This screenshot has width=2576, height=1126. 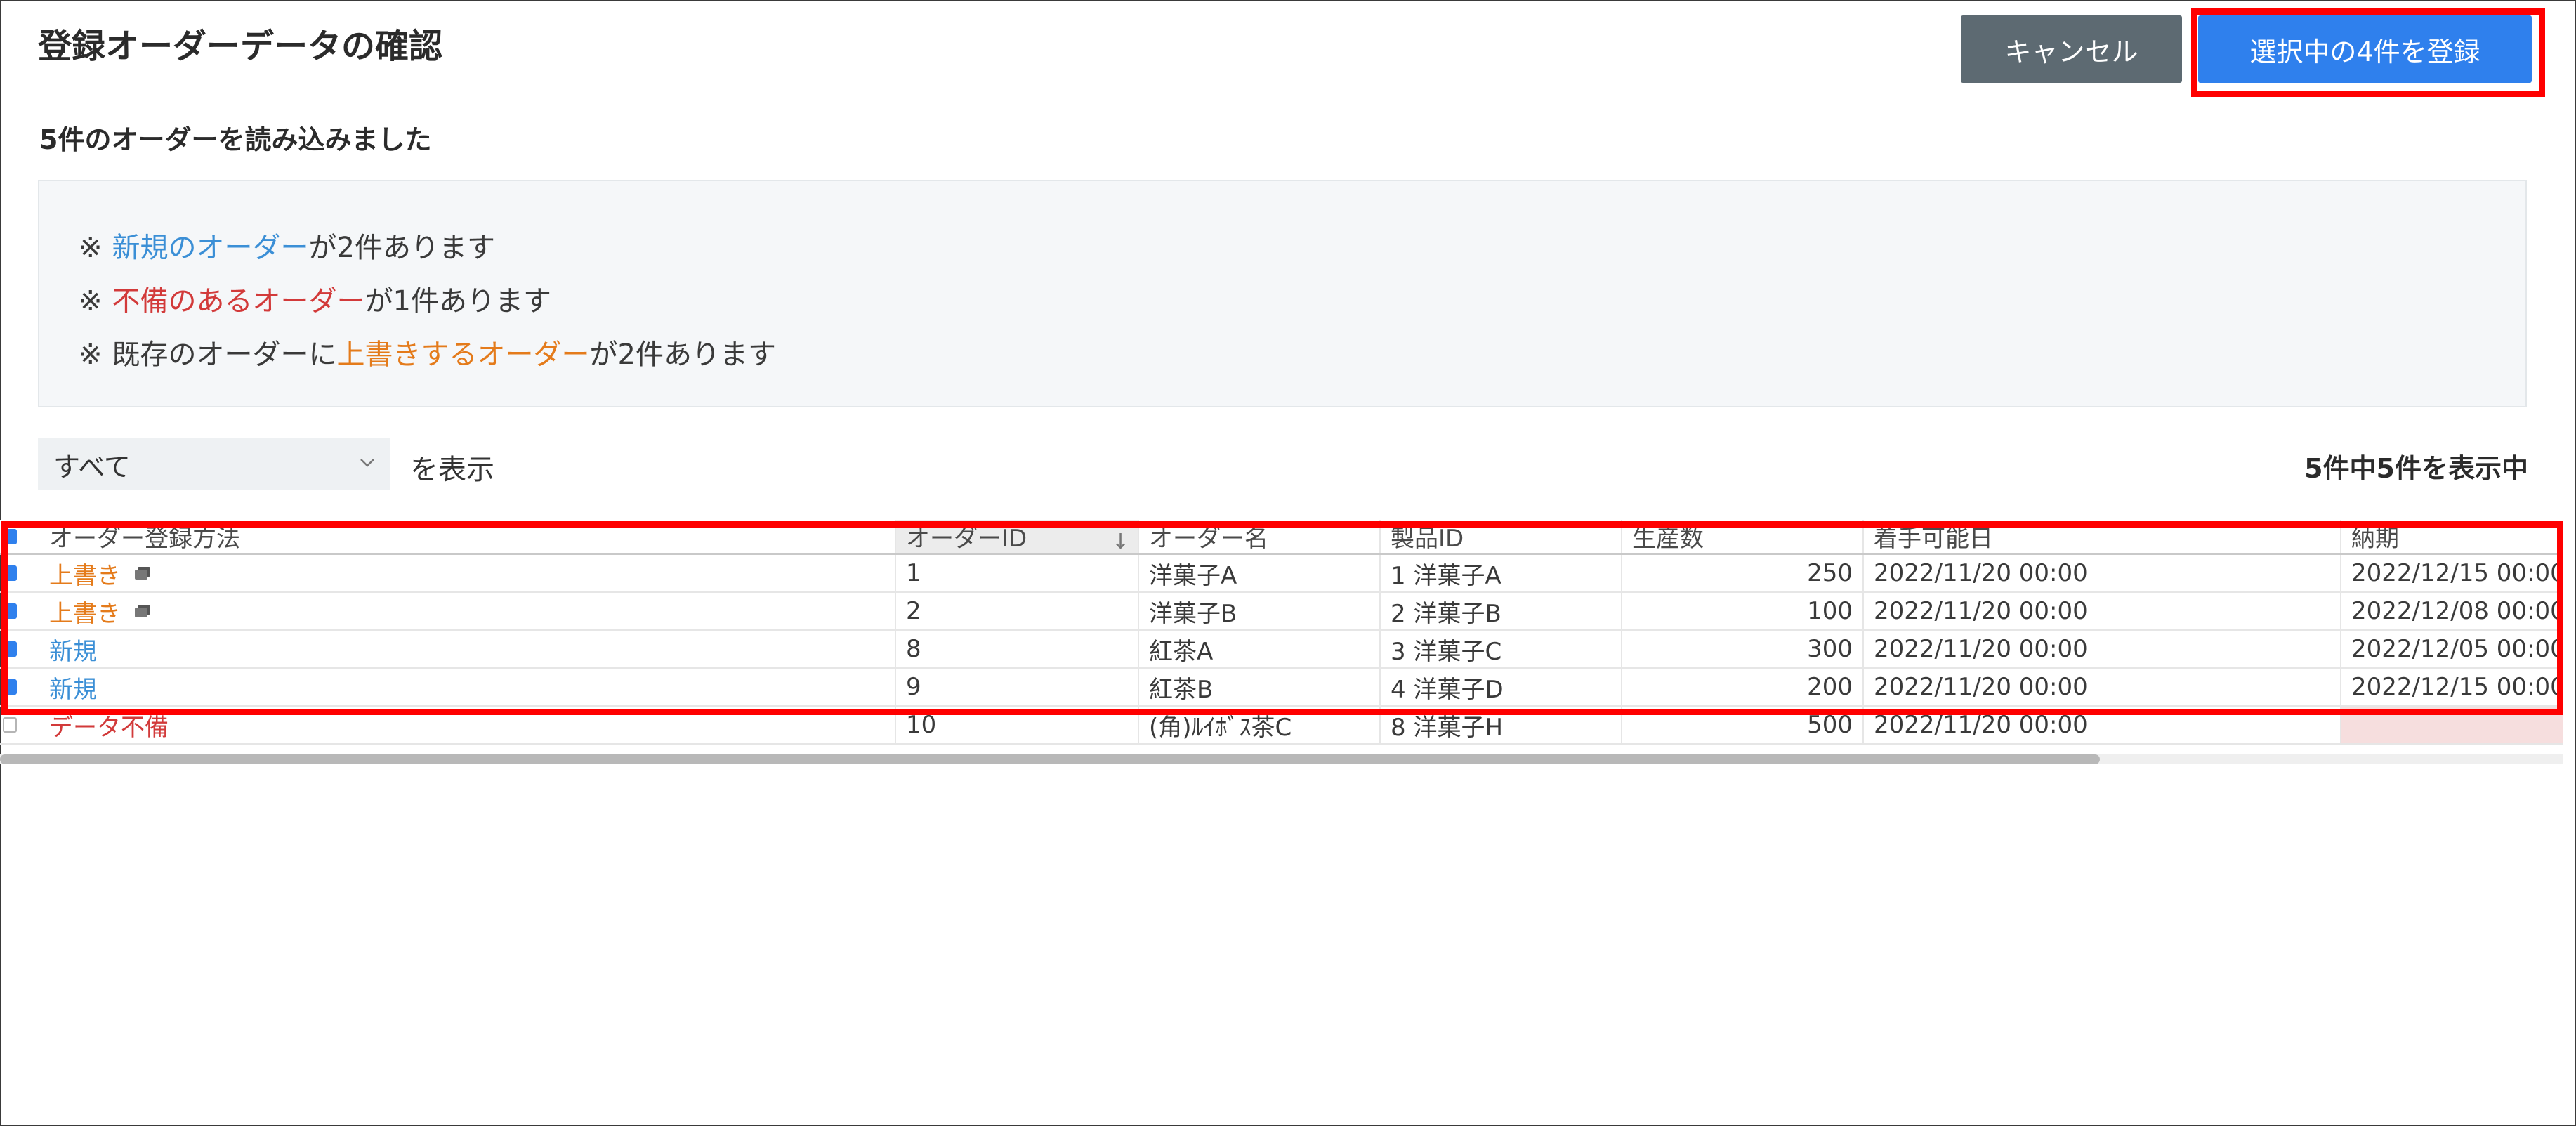 What do you see at coordinates (224, 355) in the screenshot?
I see `notice-prefix: 既存のオーダーに` at bounding box center [224, 355].